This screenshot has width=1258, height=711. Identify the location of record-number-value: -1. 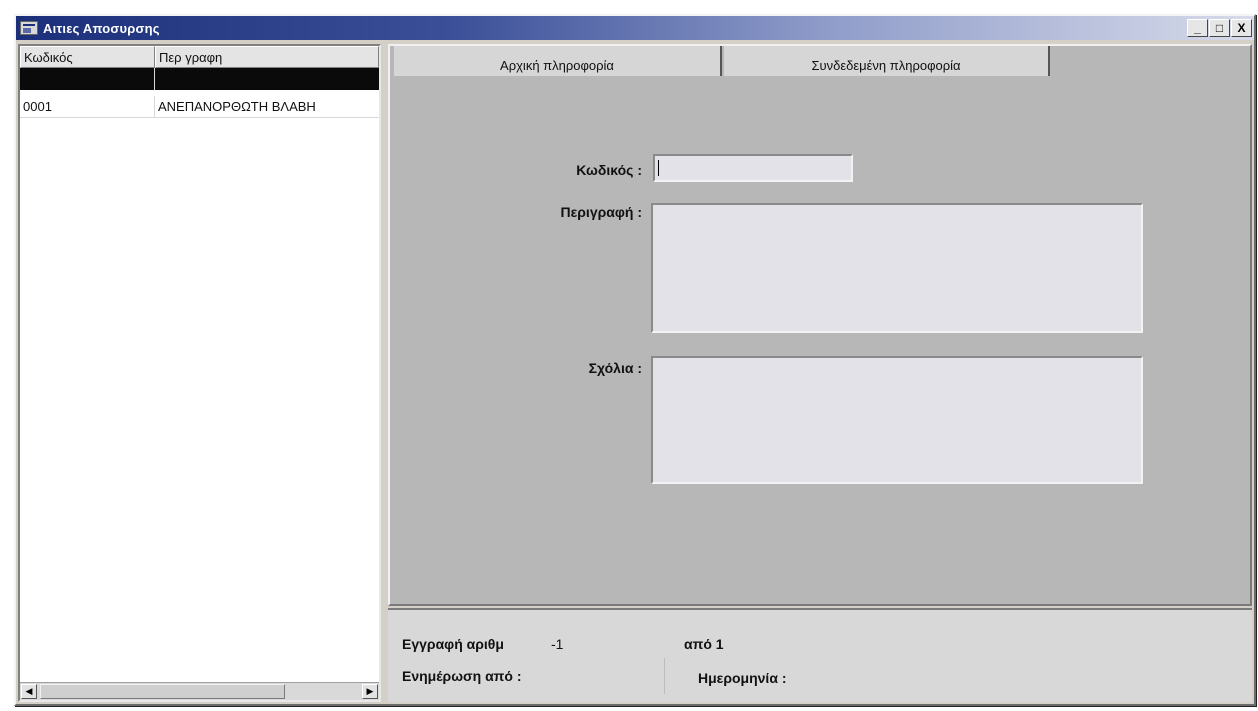
(557, 644).